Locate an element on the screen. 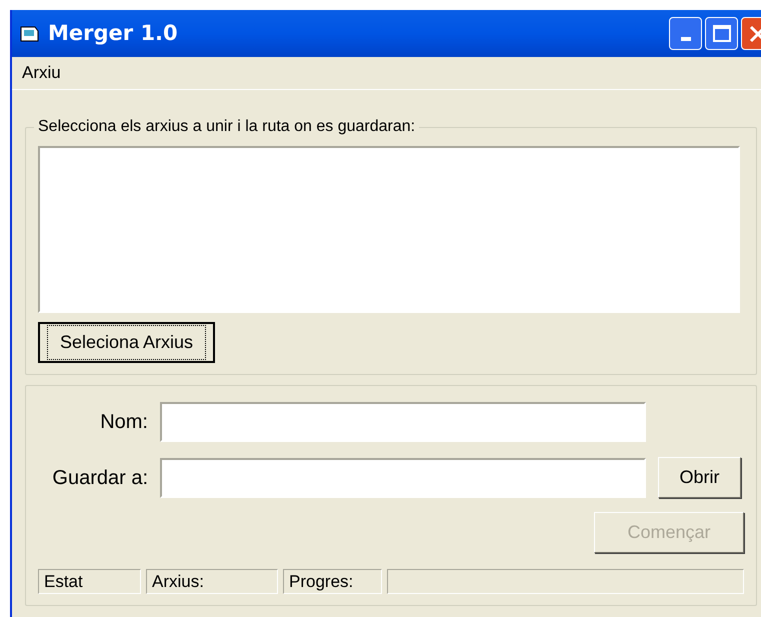 The image size is (761, 617). group-label: Selecciona els arxius a unir i la ruta on es guardaran: is located at coordinates (227, 127).